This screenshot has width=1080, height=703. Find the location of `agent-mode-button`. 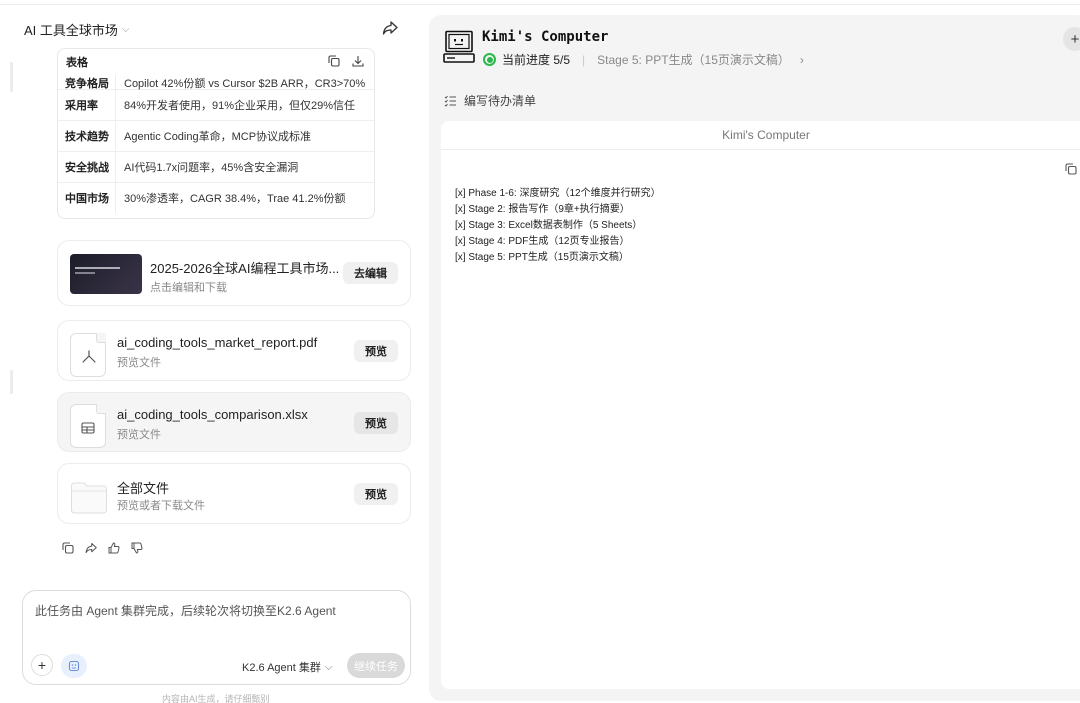

agent-mode-button is located at coordinates (74, 666).